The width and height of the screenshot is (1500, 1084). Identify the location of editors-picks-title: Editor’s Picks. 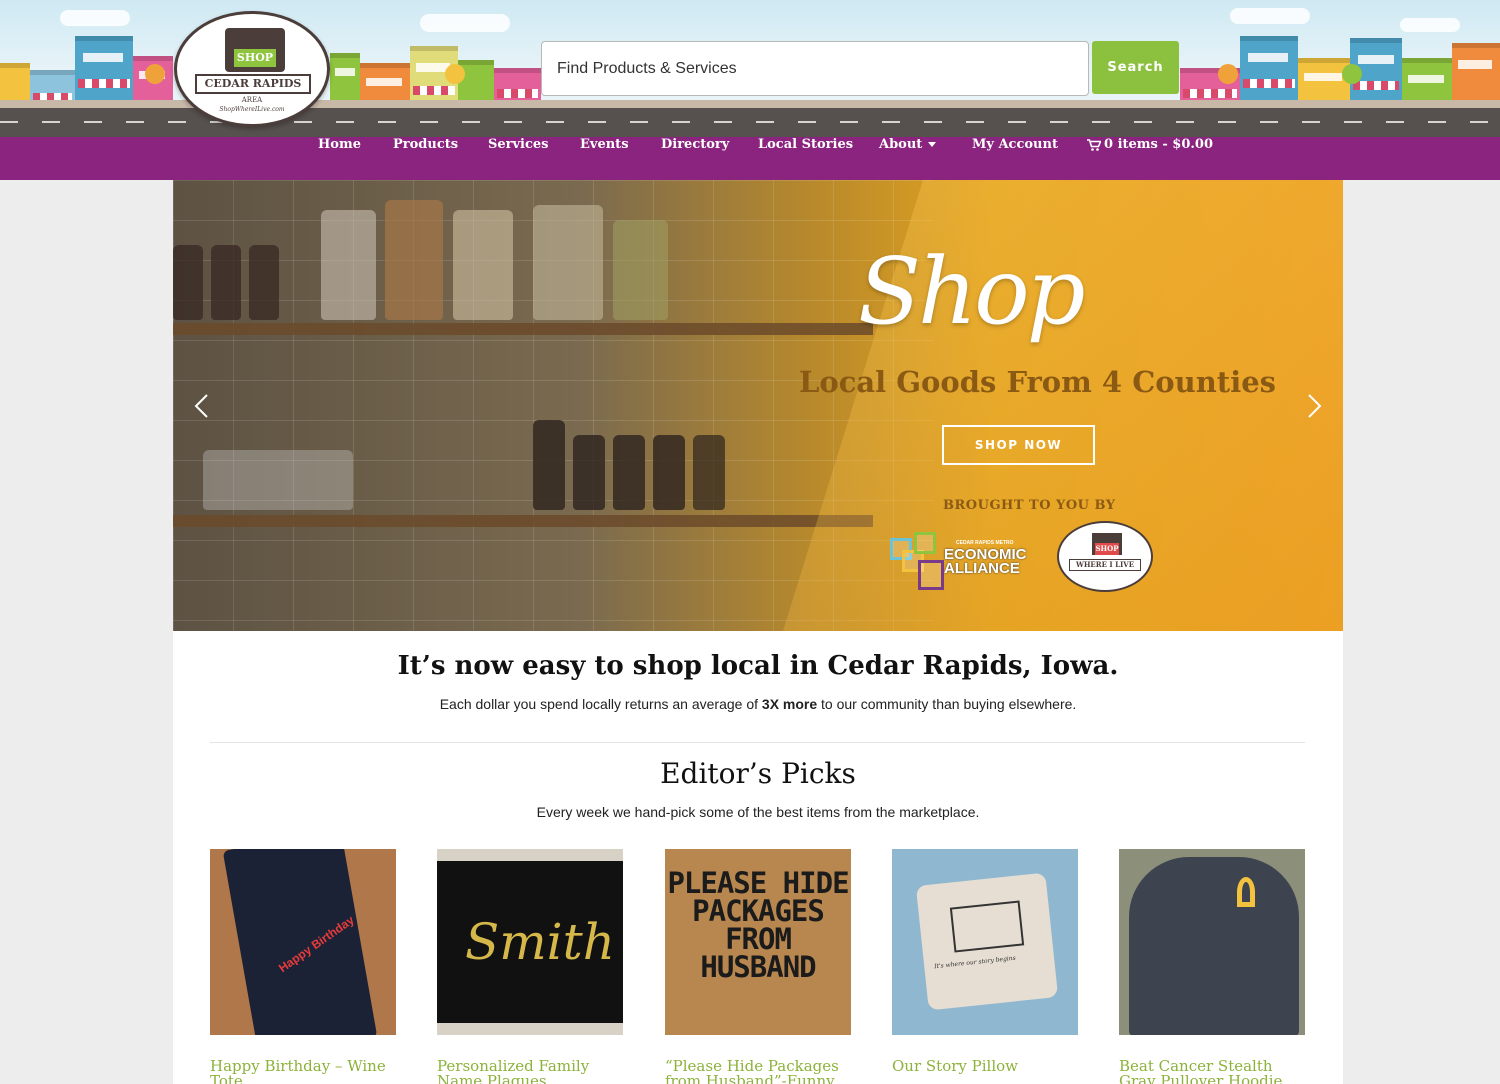
(758, 773).